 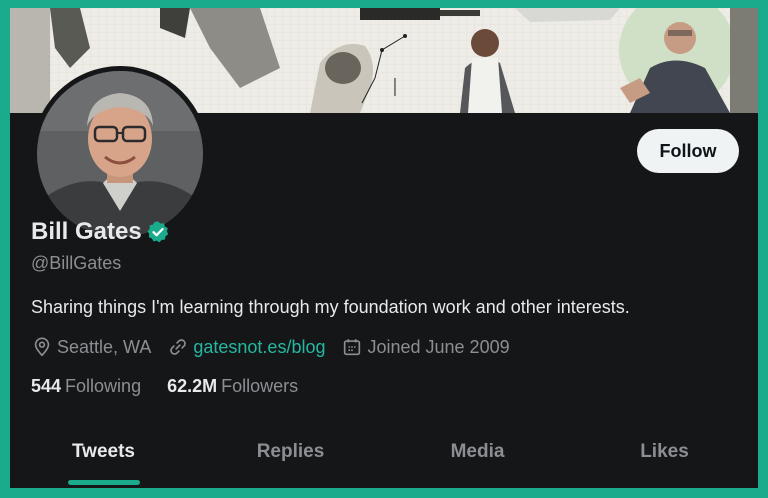 I want to click on calendar-icon, so click(x=352, y=347).